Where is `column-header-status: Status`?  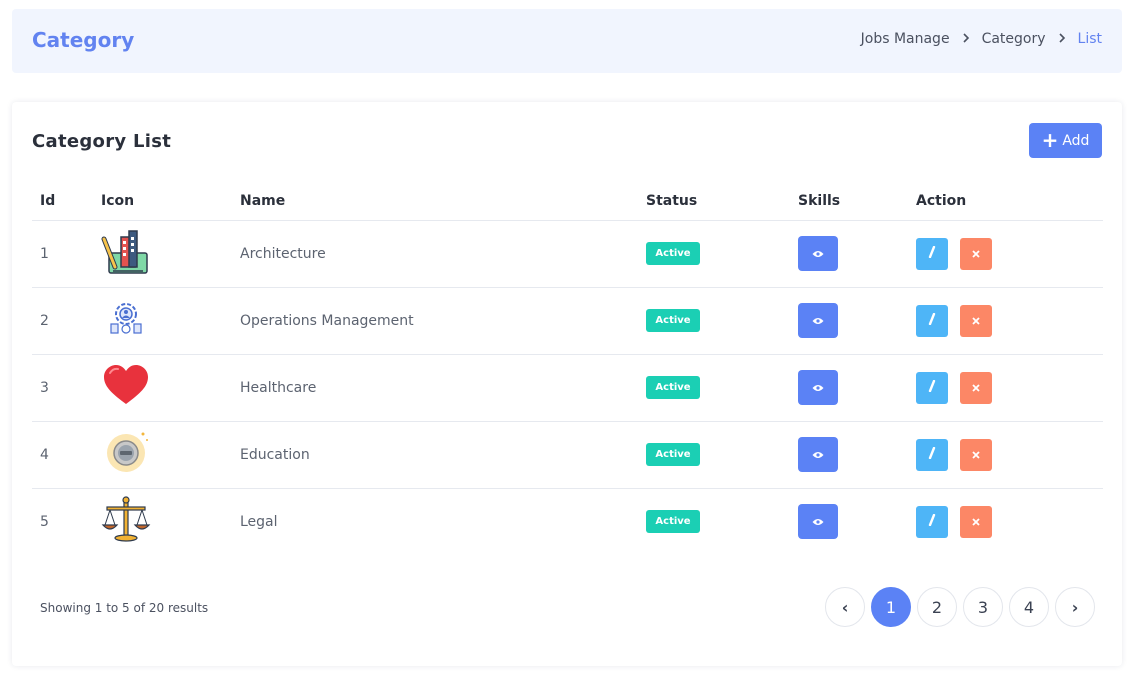
column-header-status: Status is located at coordinates (714, 201).